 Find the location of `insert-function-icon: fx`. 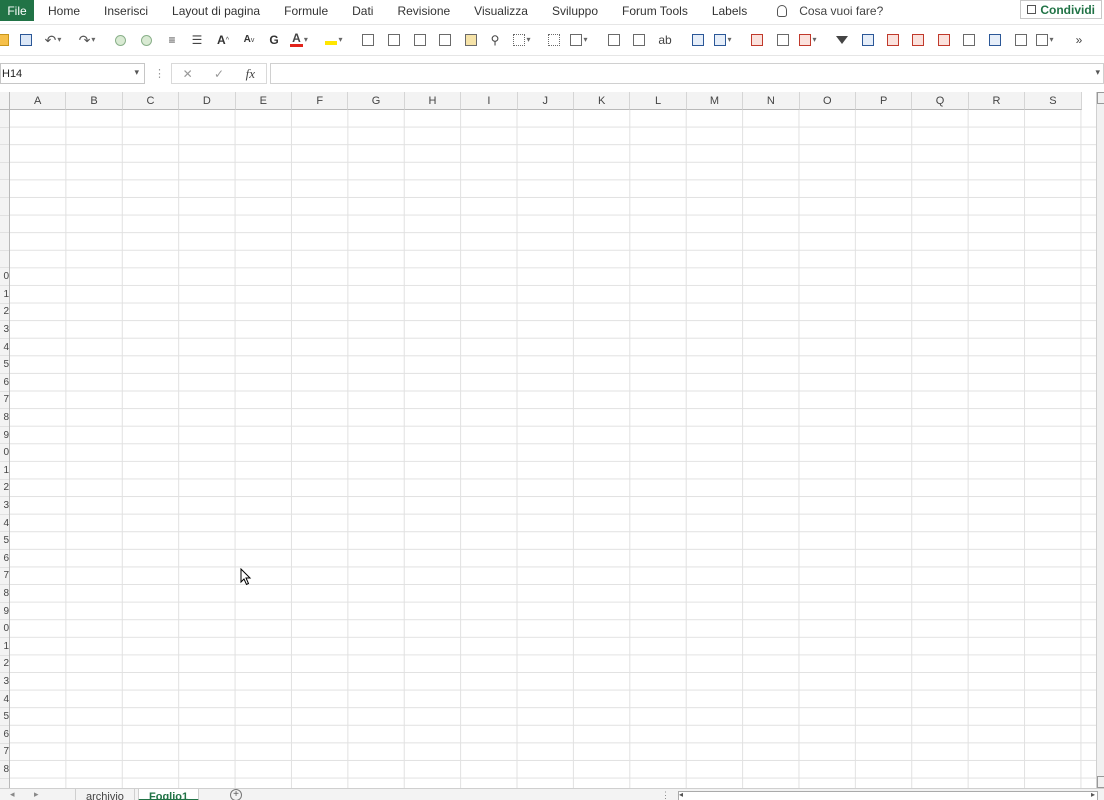

insert-function-icon: fx is located at coordinates (250, 74).